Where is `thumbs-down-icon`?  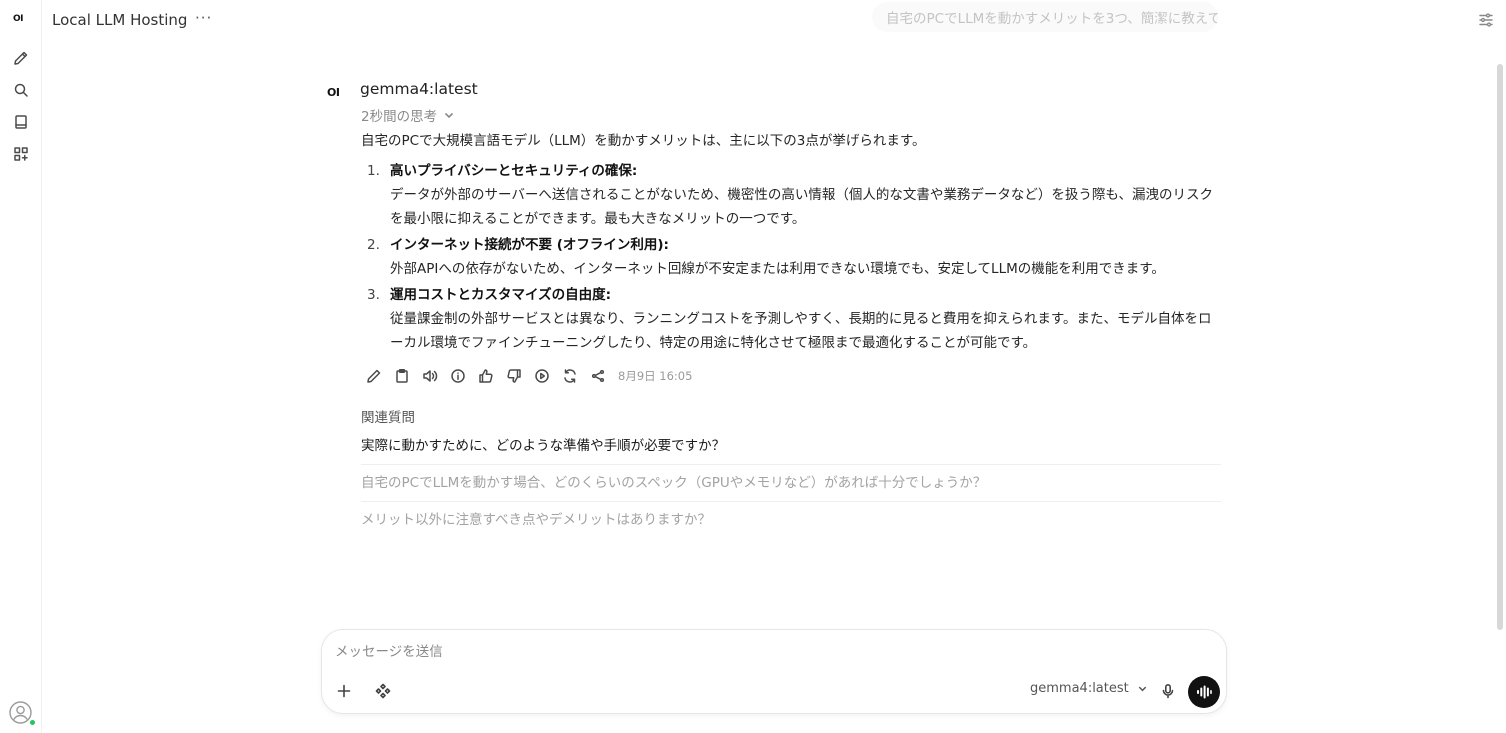
thumbs-down-icon is located at coordinates (514, 376).